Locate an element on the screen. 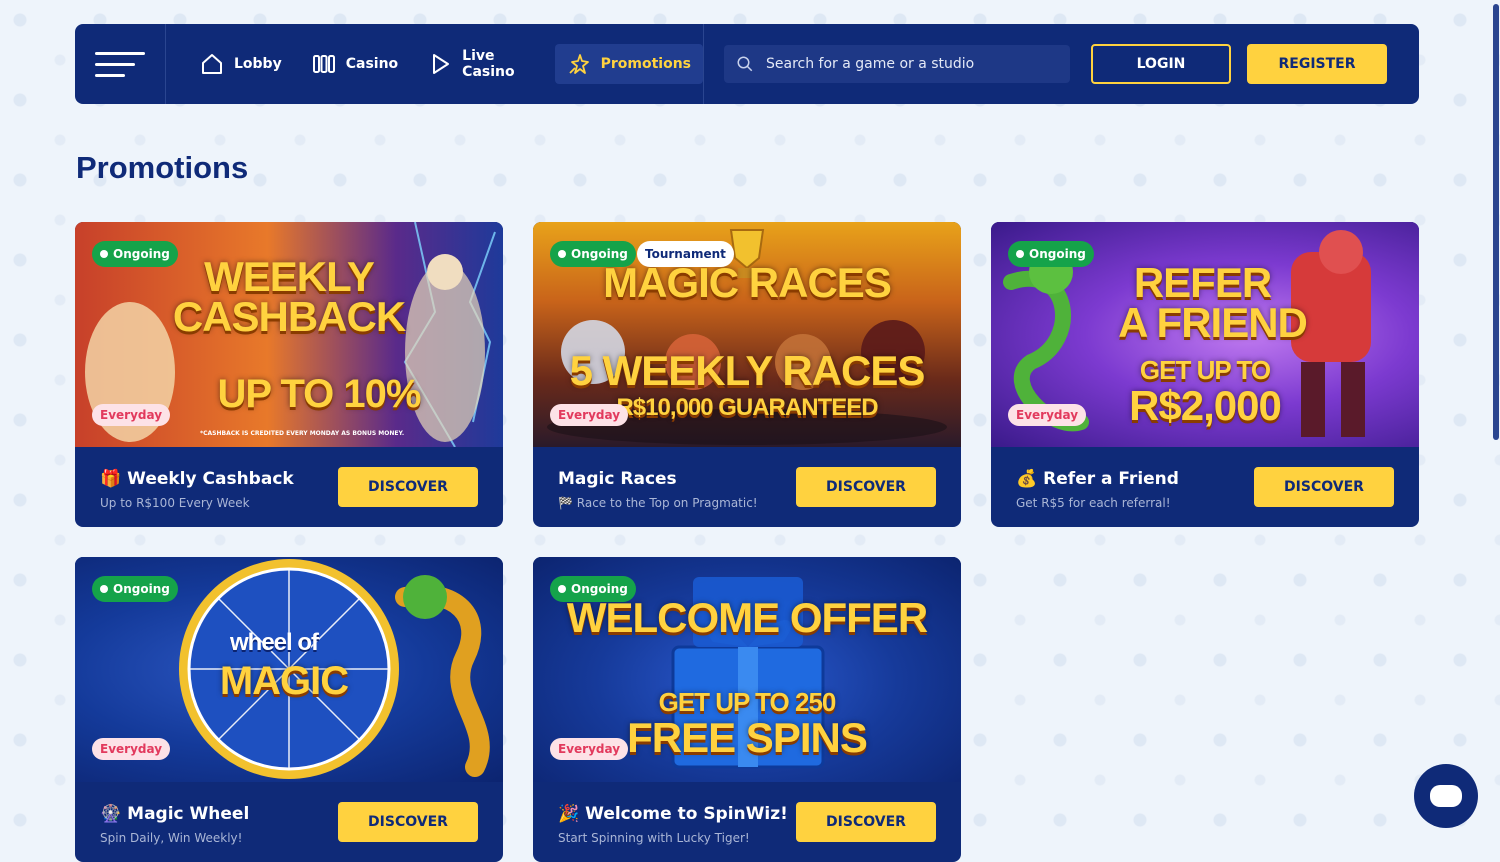 The image size is (1500, 862). scrollbar-thumb is located at coordinates (1496, 222).